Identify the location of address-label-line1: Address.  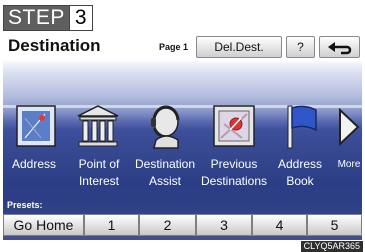
(34, 164).